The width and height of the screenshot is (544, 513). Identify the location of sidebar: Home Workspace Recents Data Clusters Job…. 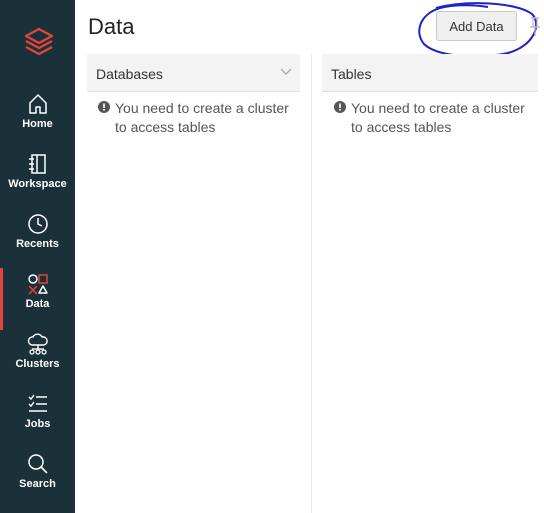
(37, 256).